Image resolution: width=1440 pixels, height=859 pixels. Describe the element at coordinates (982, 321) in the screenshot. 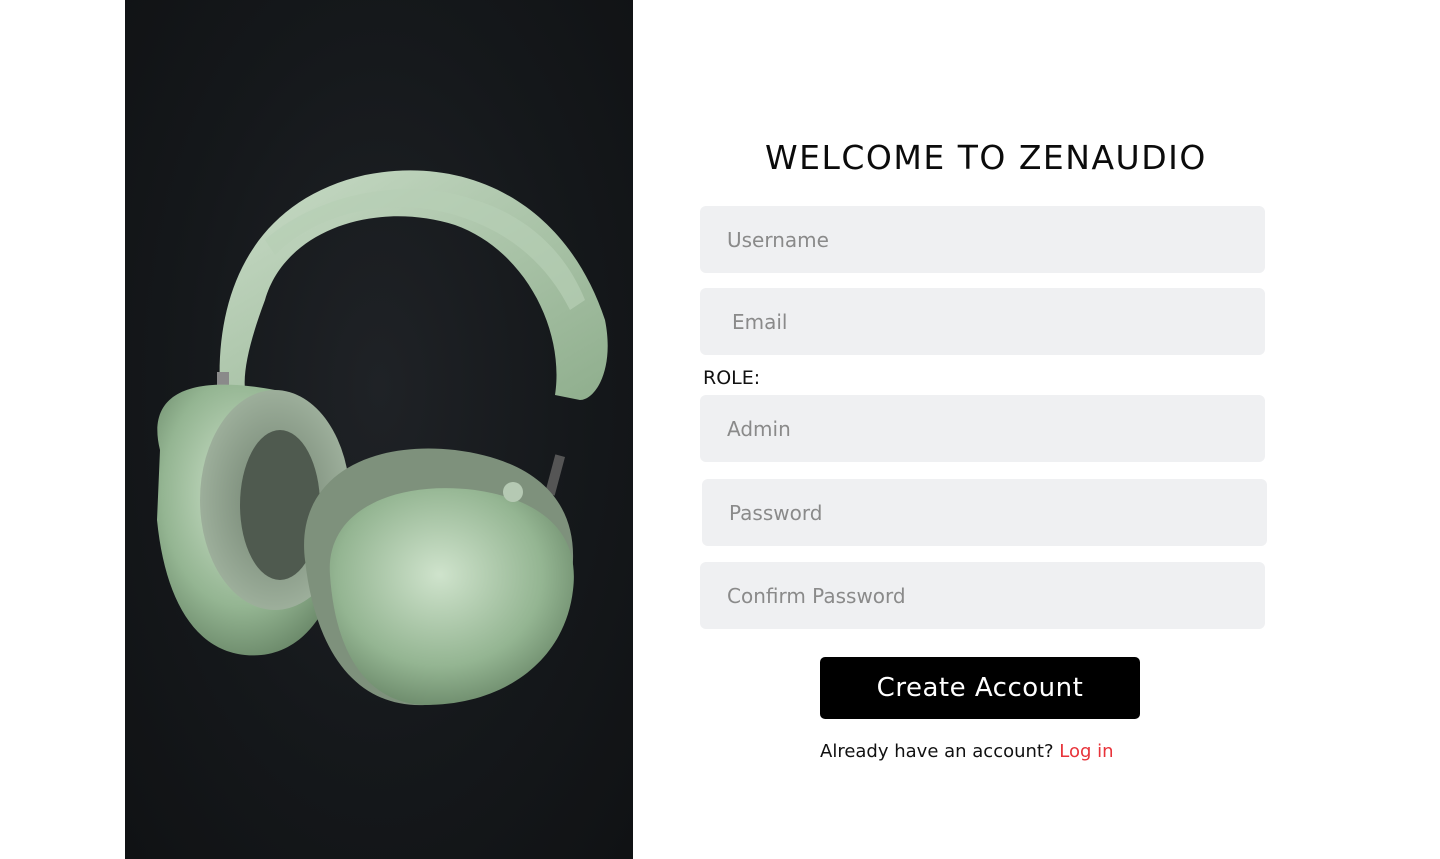

I see `email-field` at that location.